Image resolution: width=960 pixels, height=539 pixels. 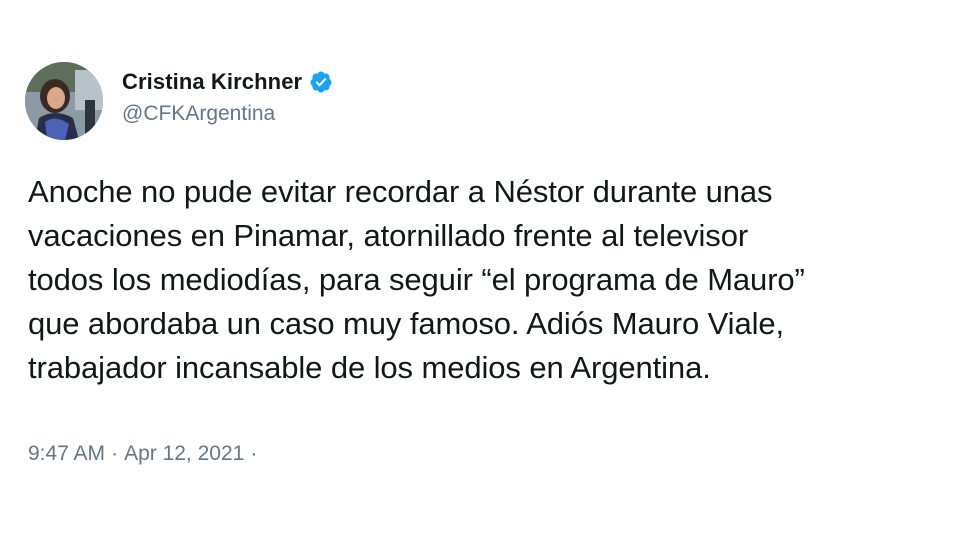 I want to click on author-name: Cristina Kirchner, so click(x=212, y=82).